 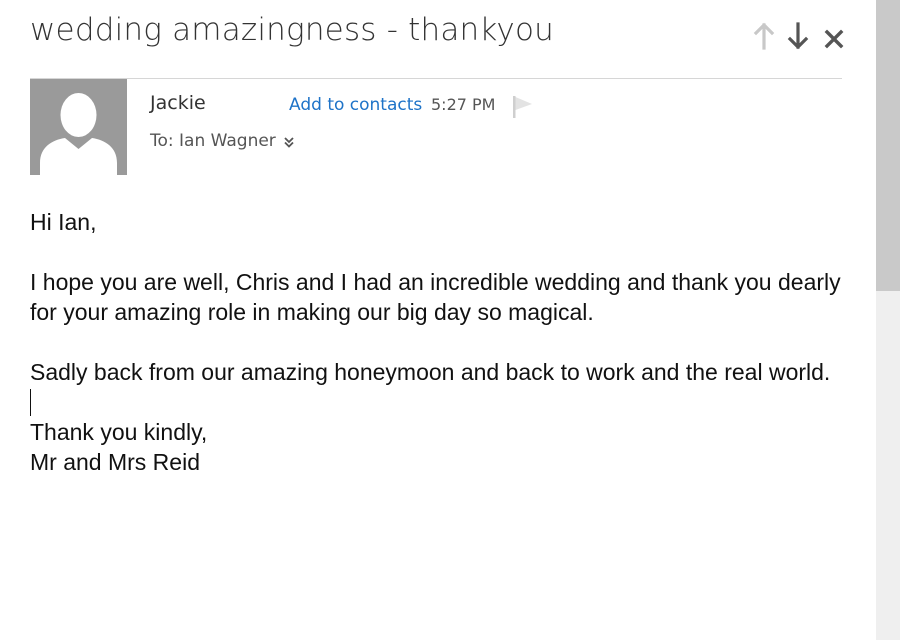 What do you see at coordinates (355, 105) in the screenshot?
I see `add-to-contacts-link: Add to contacts` at bounding box center [355, 105].